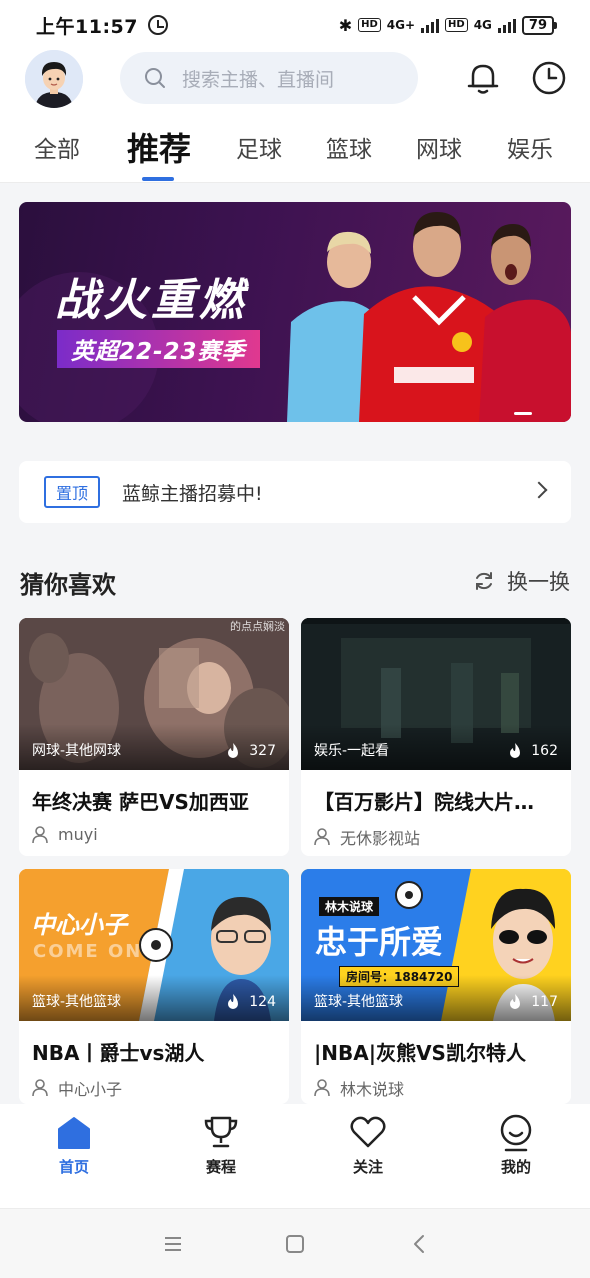  I want to click on stream-thumbnail: 娱乐-一起看 162, so click(436, 694).